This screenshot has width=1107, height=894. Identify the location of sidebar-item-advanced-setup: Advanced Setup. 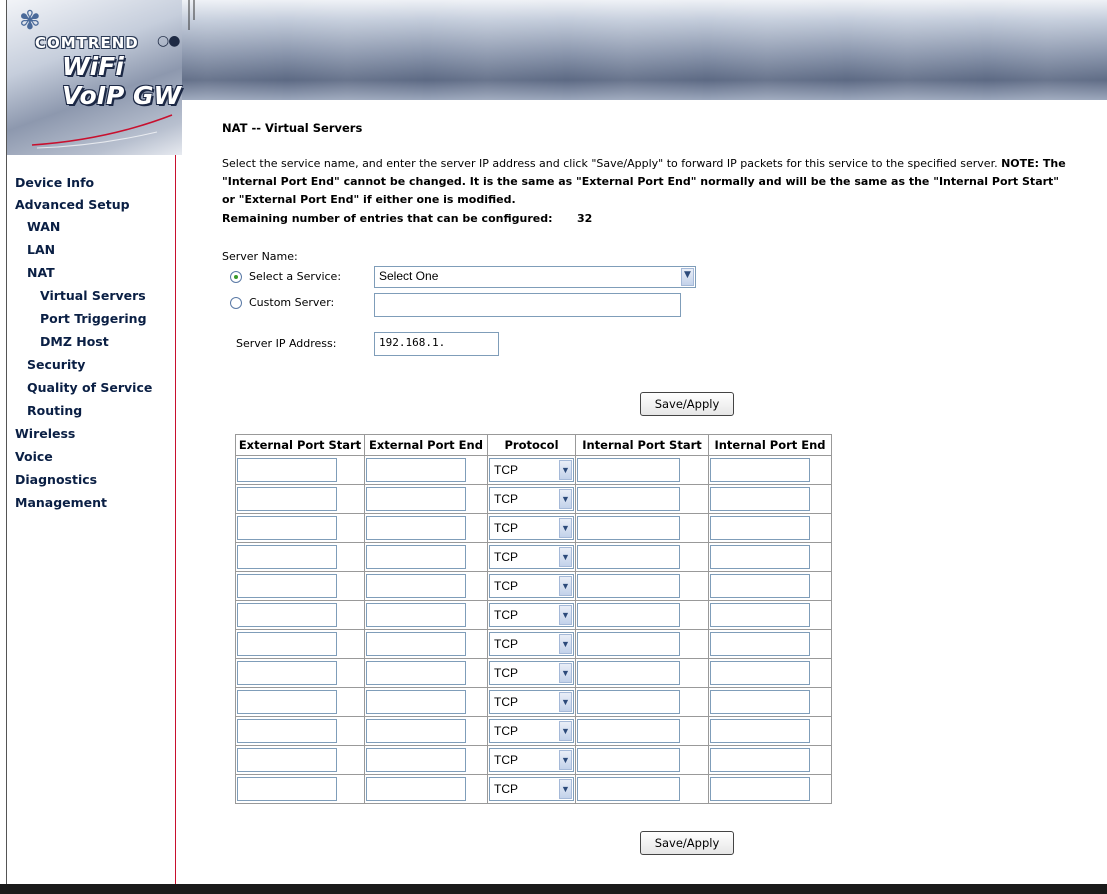
(72, 204).